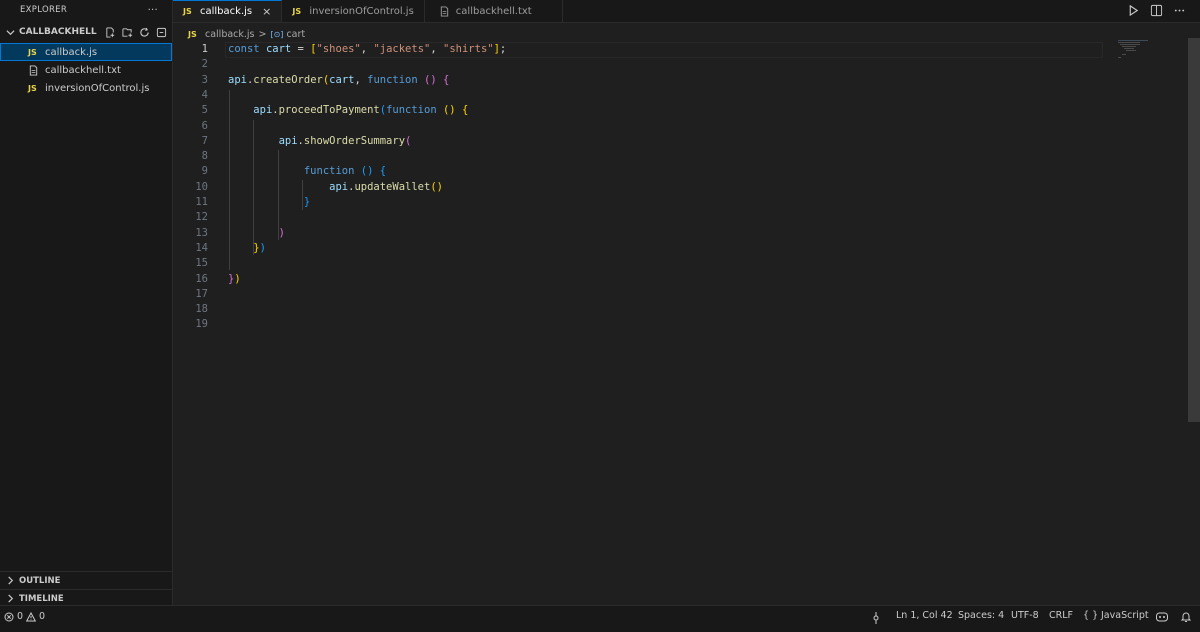 The height and width of the screenshot is (632, 1200). What do you see at coordinates (680, 309) in the screenshot?
I see `code-line: 18` at bounding box center [680, 309].